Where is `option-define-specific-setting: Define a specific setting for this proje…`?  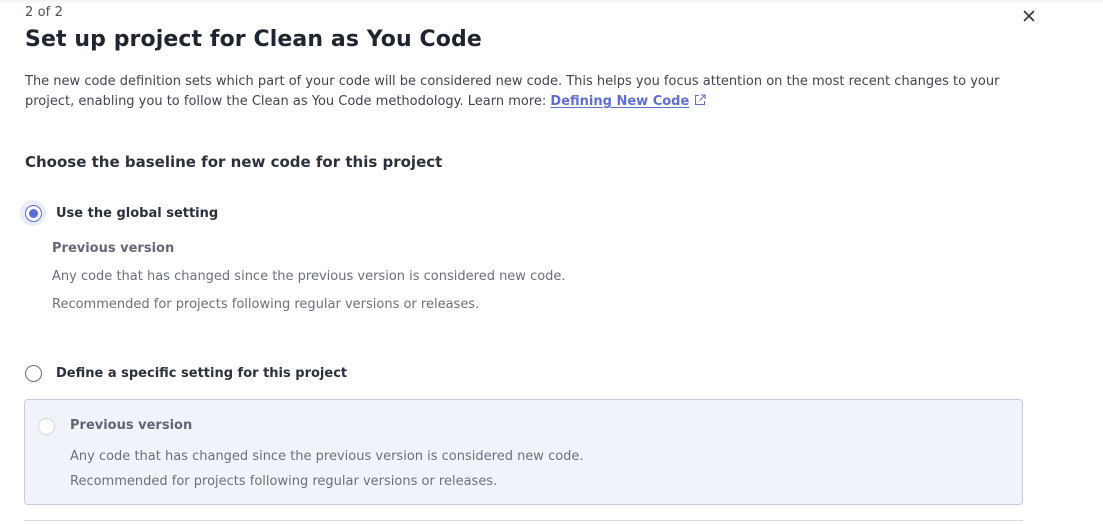 option-define-specific-setting: Define a specific setting for this proje… is located at coordinates (186, 373).